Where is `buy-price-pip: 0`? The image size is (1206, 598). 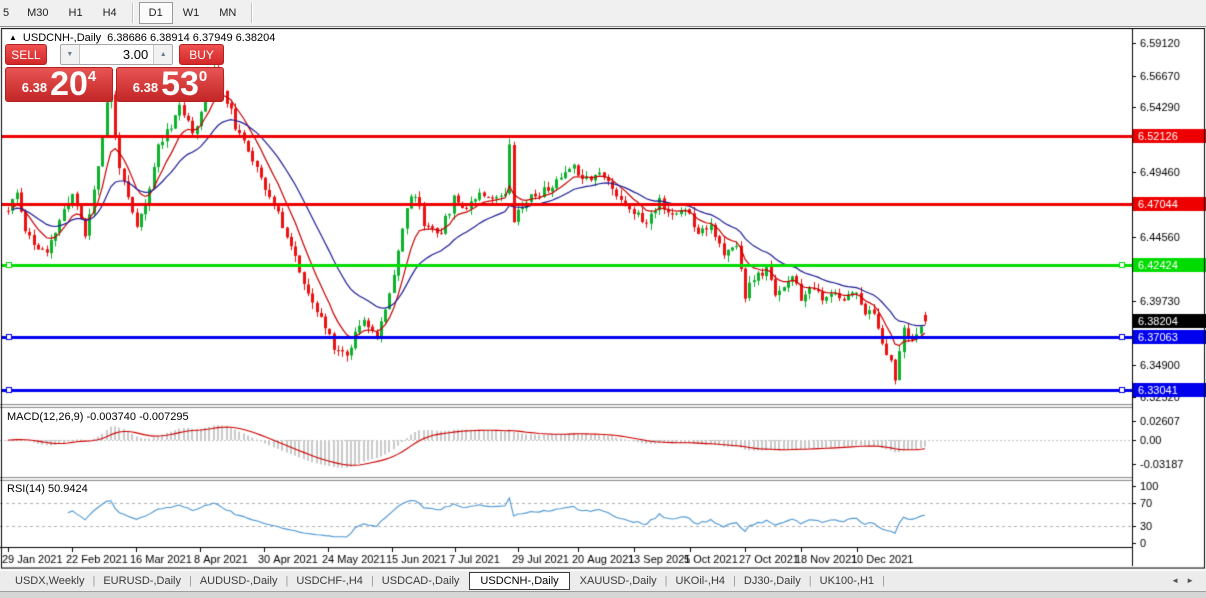 buy-price-pip: 0 is located at coordinates (203, 76).